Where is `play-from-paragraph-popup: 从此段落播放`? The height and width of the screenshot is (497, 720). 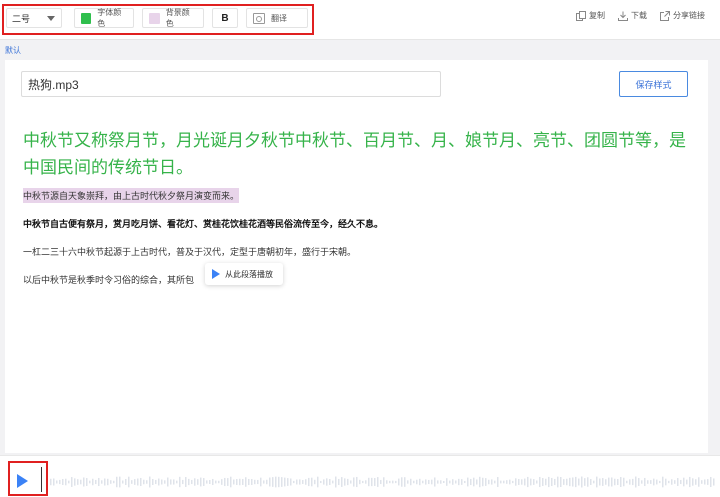 play-from-paragraph-popup: 从此段落播放 is located at coordinates (244, 274).